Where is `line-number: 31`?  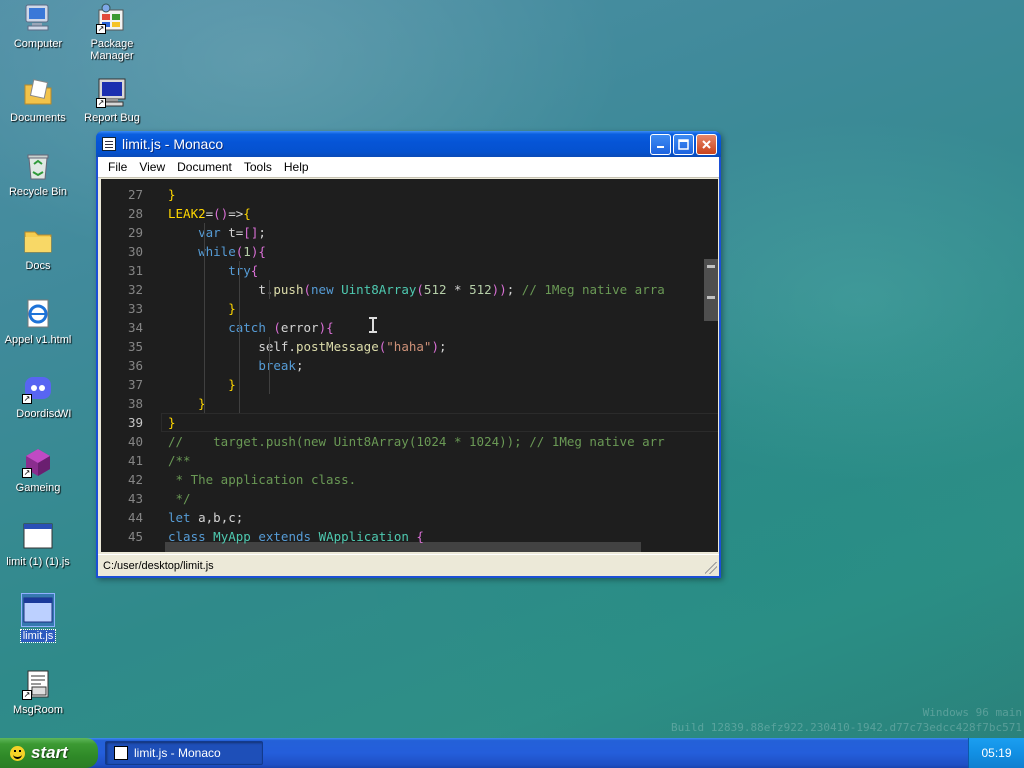 line-number: 31 is located at coordinates (135, 270).